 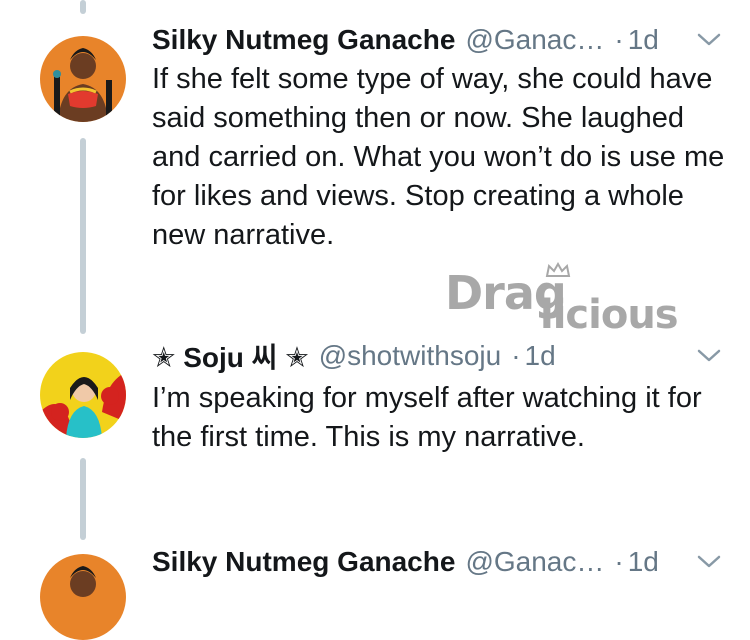 What do you see at coordinates (558, 269) in the screenshot?
I see `crown-icon` at bounding box center [558, 269].